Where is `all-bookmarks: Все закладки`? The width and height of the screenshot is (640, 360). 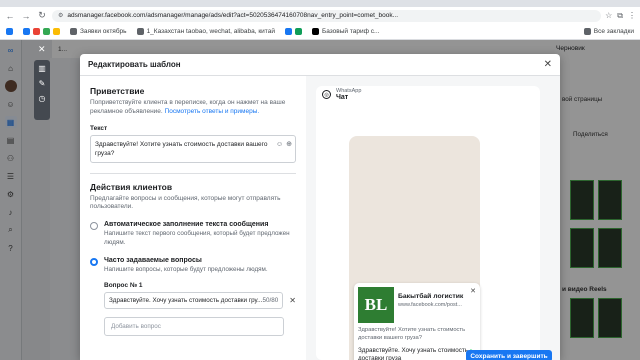
all-bookmarks: Все закладки is located at coordinates (608, 31).